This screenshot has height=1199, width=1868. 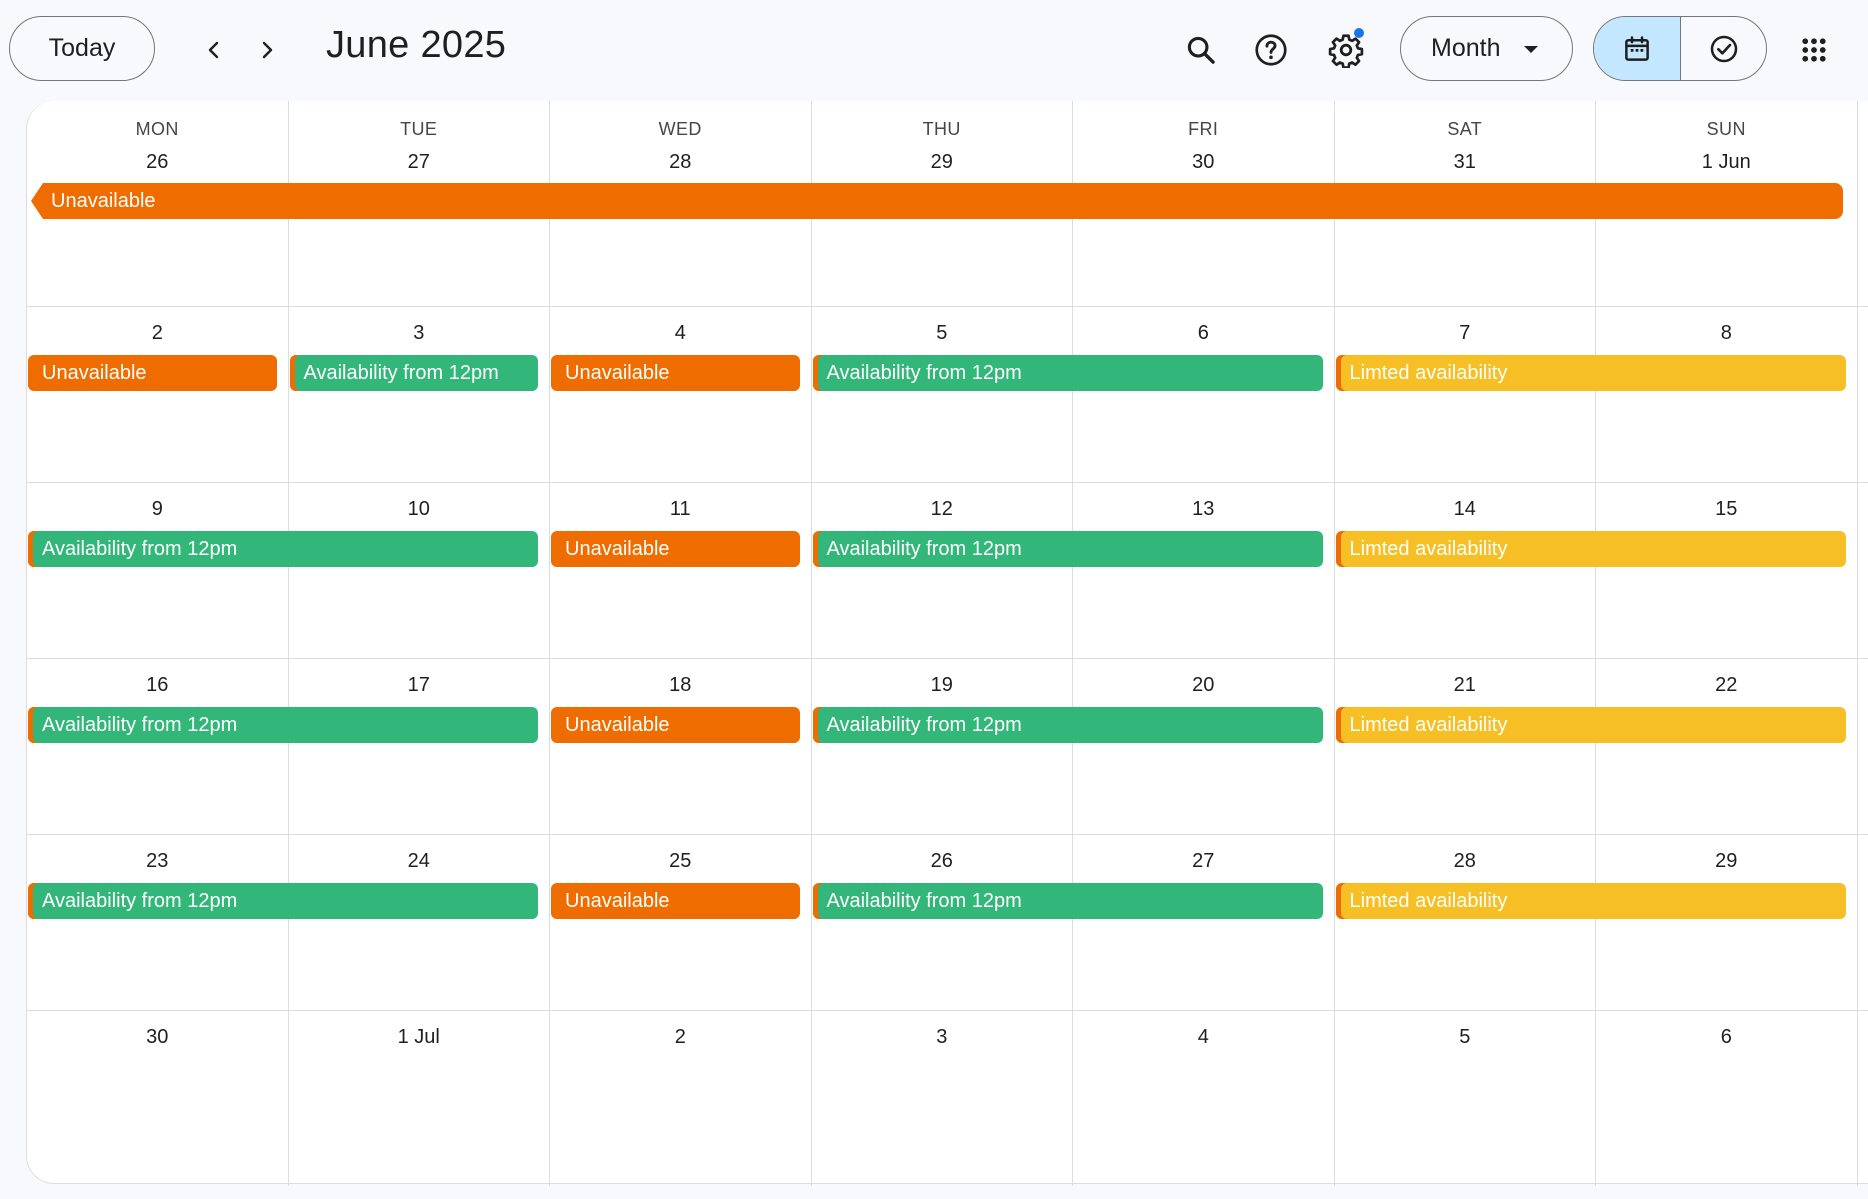 What do you see at coordinates (1204, 746) in the screenshot?
I see `day-cell: 20` at bounding box center [1204, 746].